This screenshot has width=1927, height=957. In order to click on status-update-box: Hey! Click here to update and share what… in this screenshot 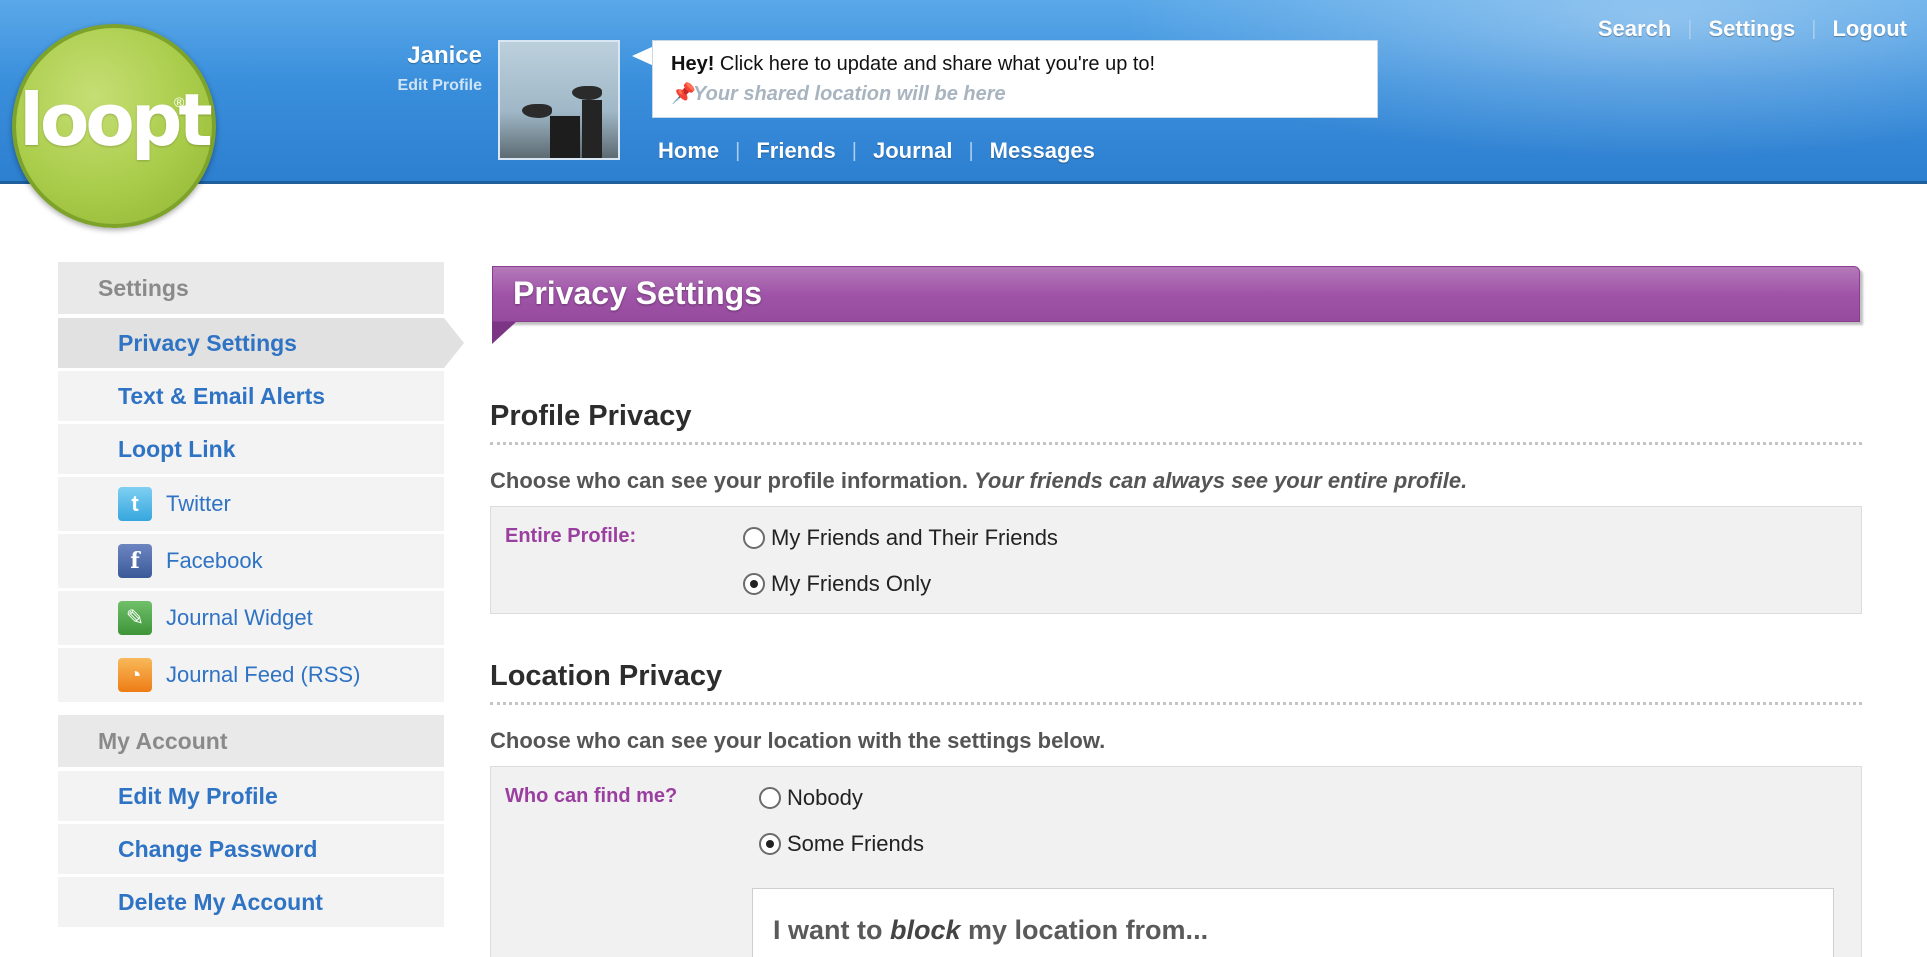, I will do `click(1015, 79)`.